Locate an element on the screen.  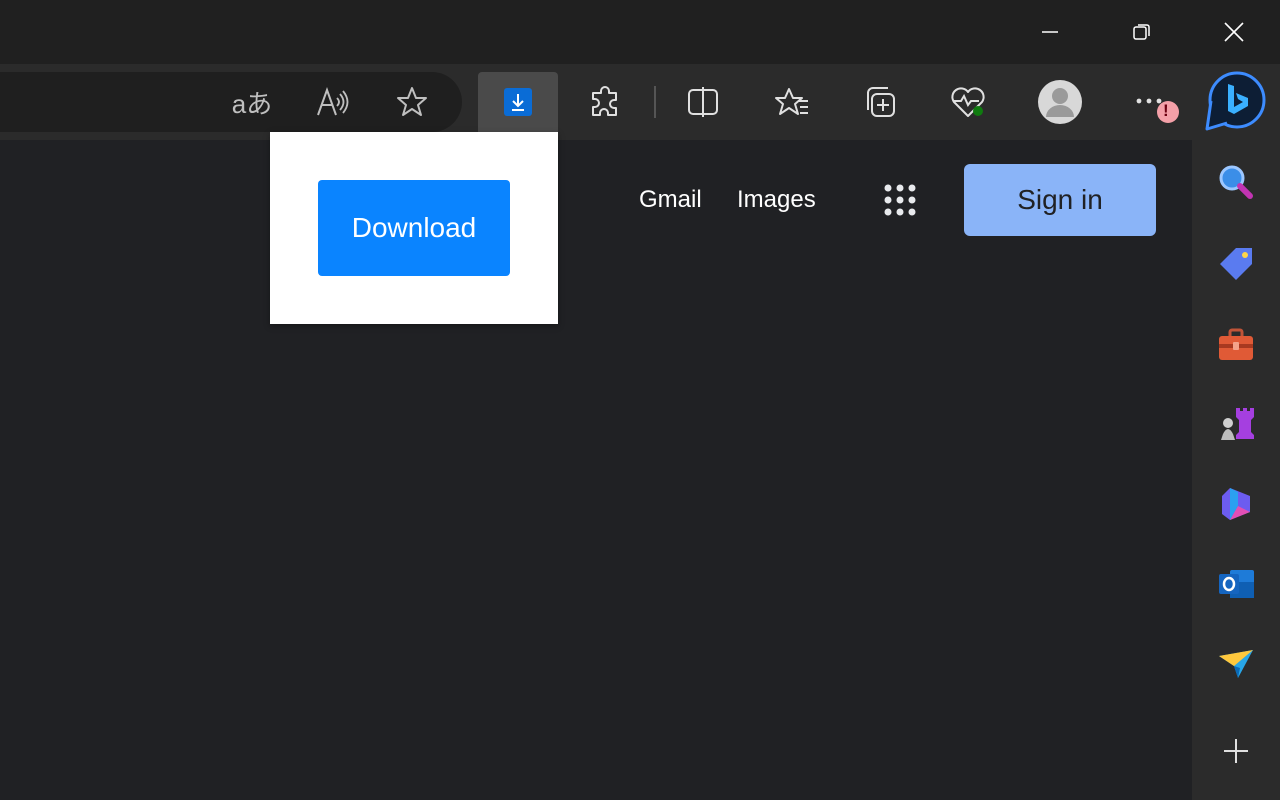
restore-icon is located at coordinates (1141, 32).